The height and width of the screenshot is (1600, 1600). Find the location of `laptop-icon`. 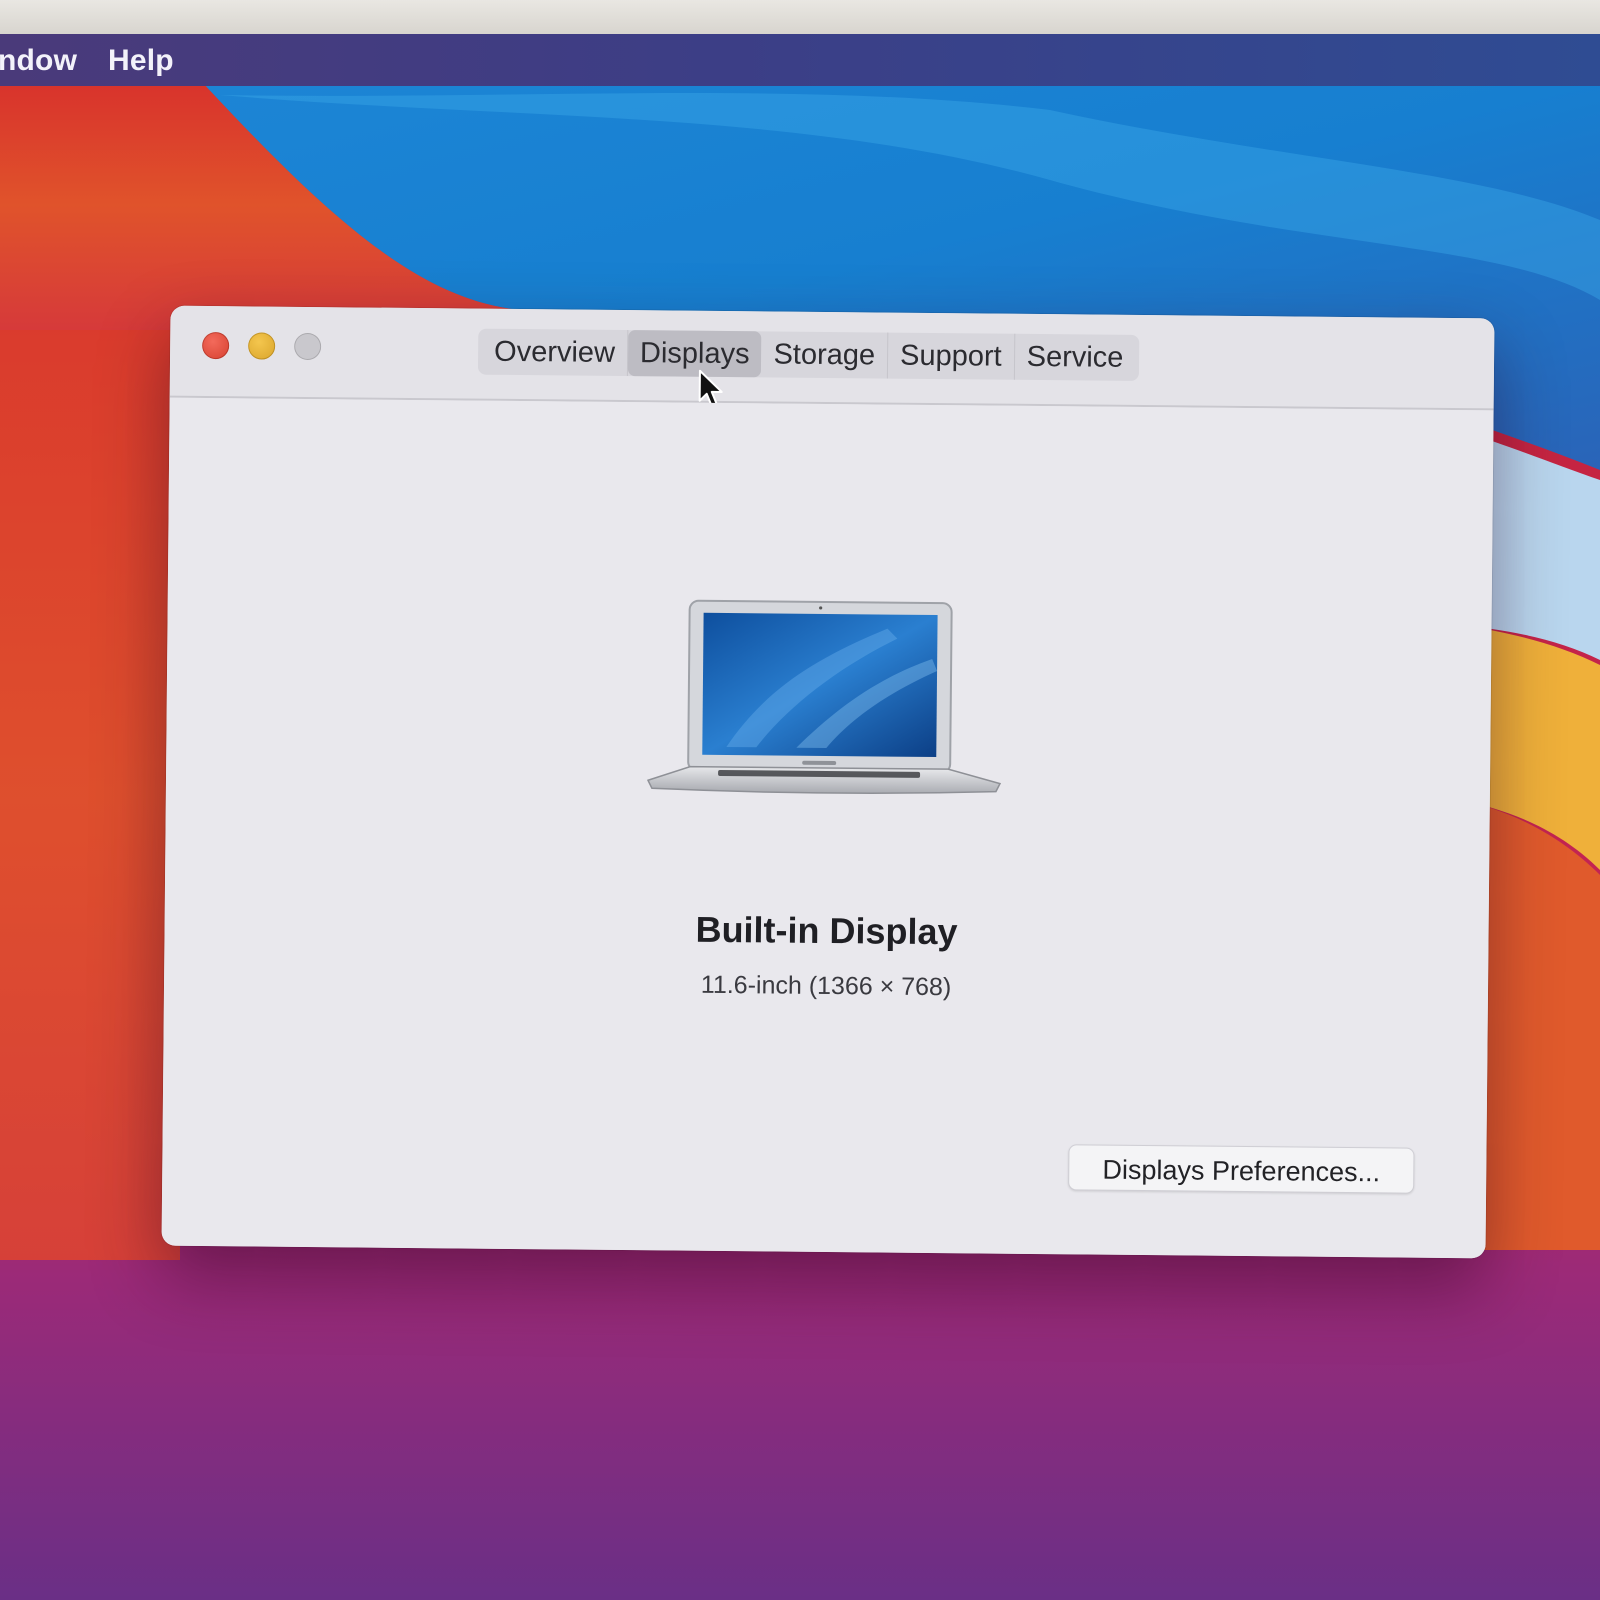

laptop-icon is located at coordinates (824, 696).